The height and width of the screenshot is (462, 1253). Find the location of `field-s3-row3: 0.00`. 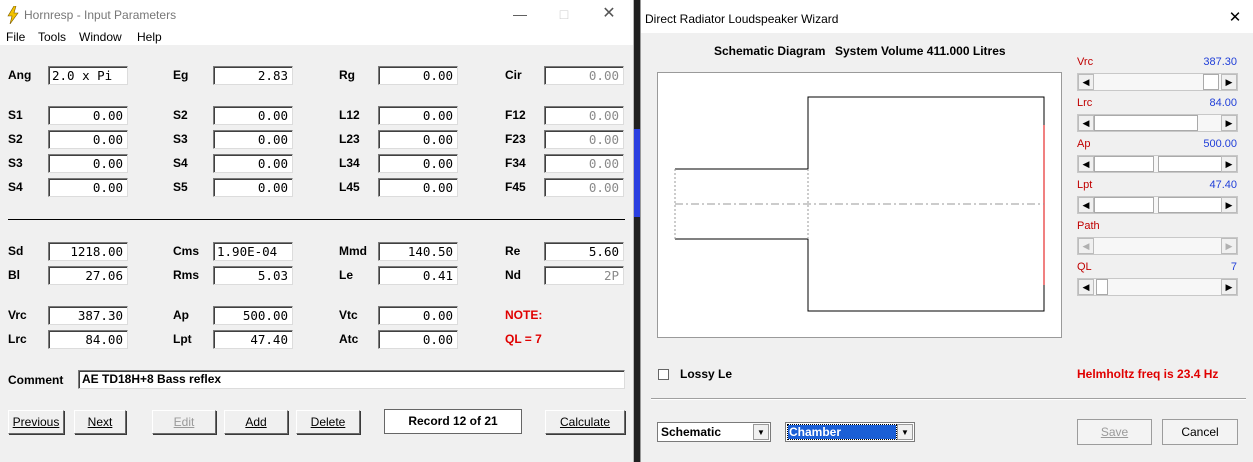

field-s3-row3: 0.00 is located at coordinates (88, 163).